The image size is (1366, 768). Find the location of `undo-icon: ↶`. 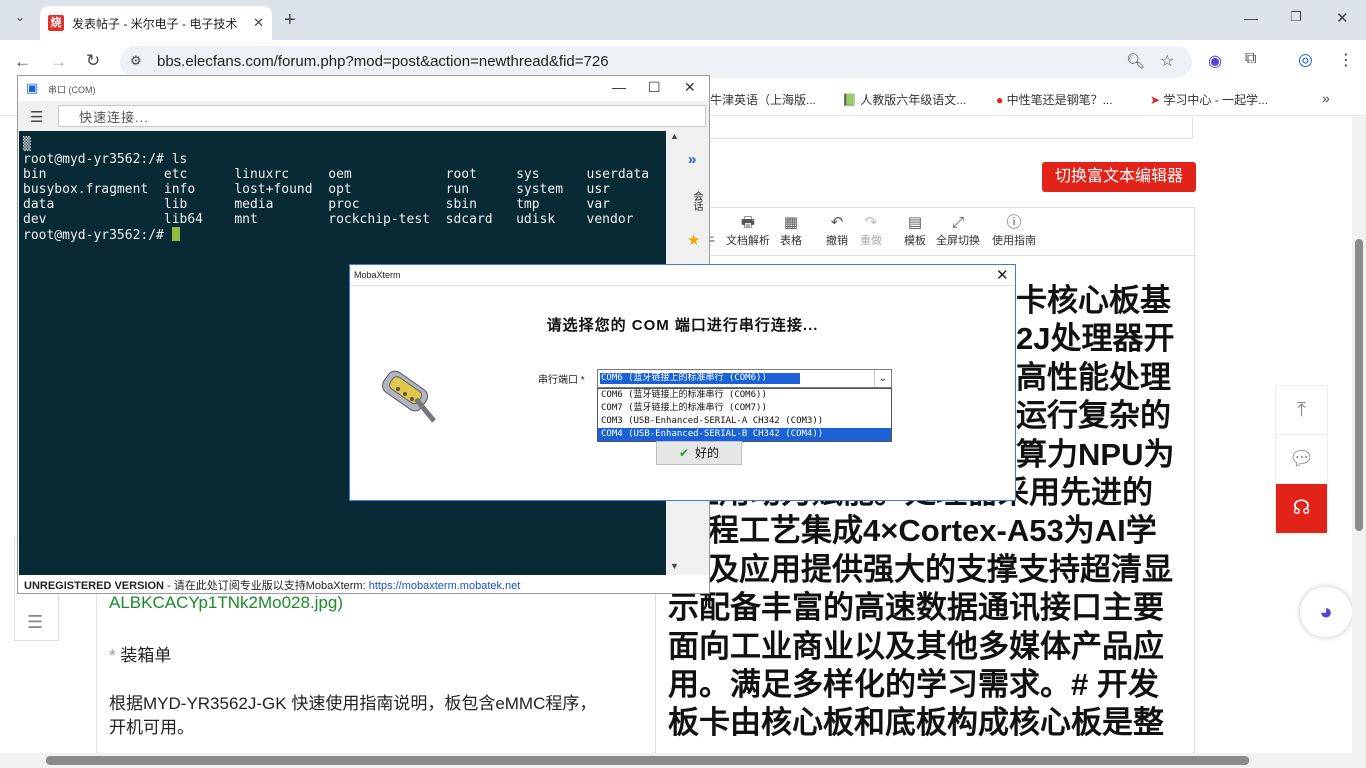

undo-icon: ↶ is located at coordinates (837, 222).